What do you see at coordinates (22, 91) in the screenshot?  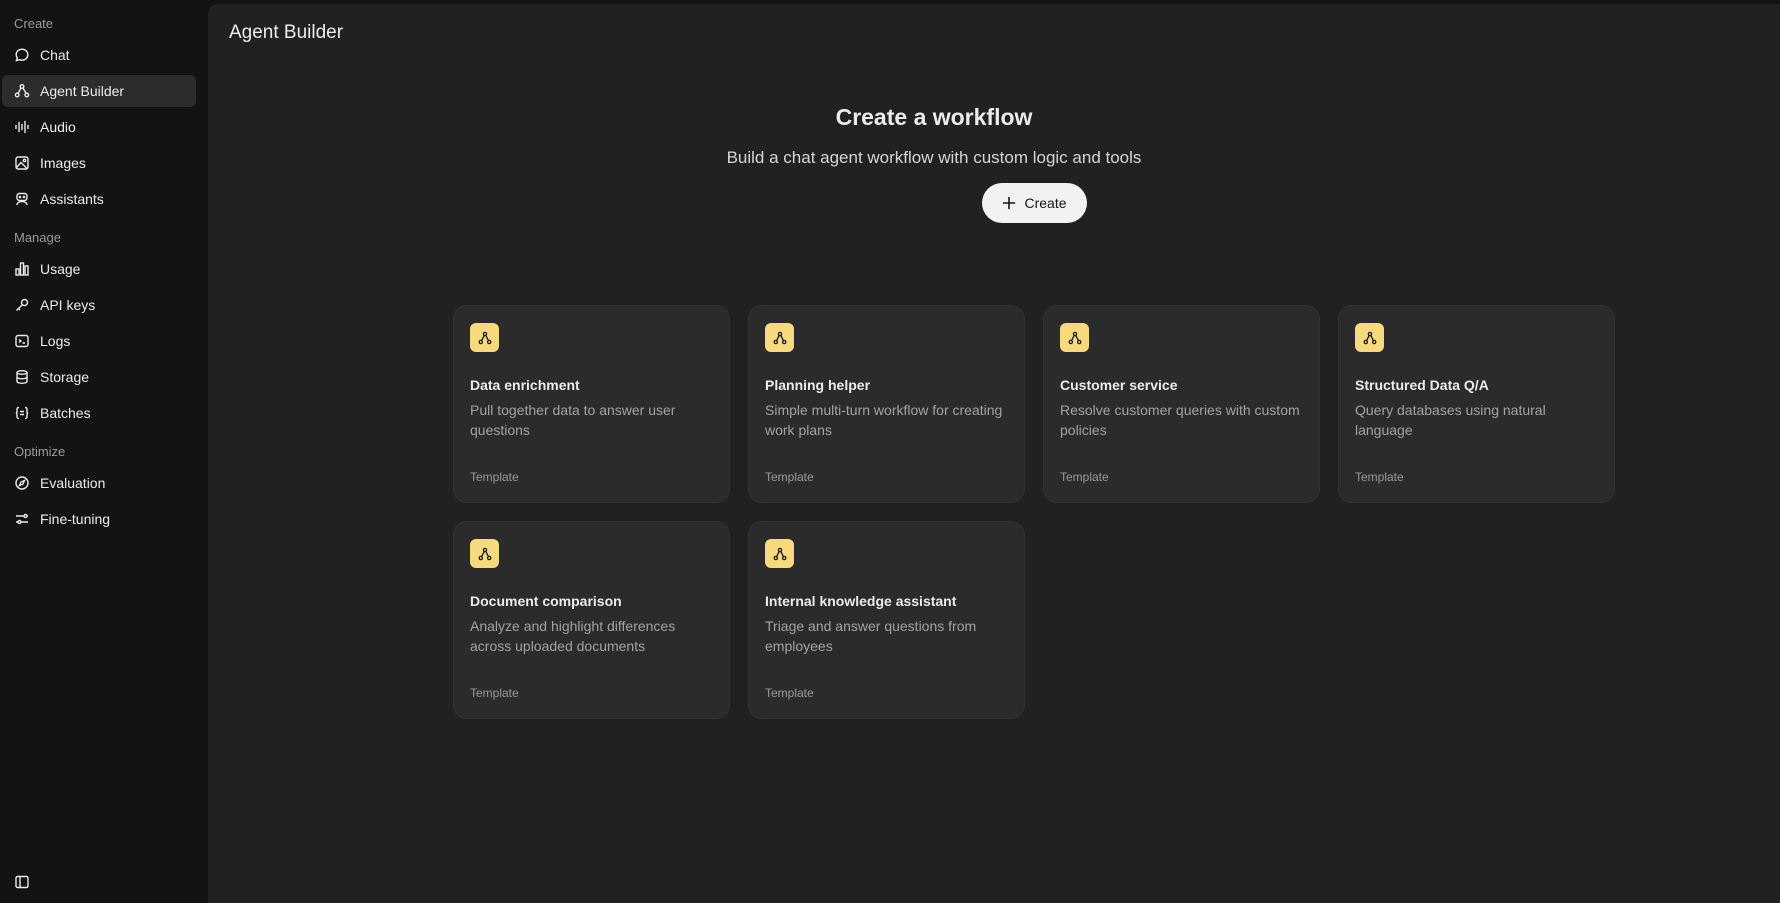 I see `agent-builder-icon` at bounding box center [22, 91].